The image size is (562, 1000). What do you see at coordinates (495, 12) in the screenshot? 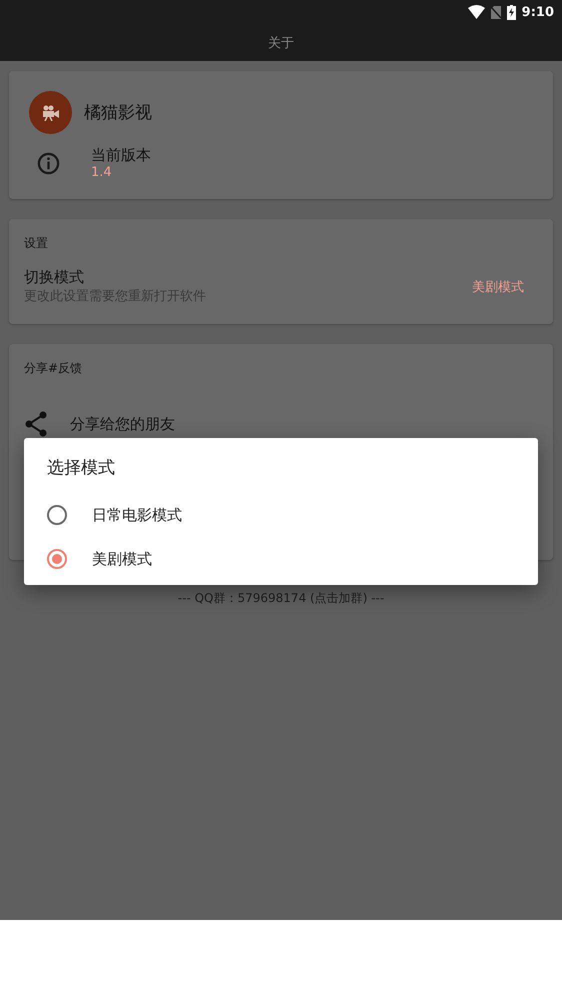
I see `no-sim-icon` at bounding box center [495, 12].